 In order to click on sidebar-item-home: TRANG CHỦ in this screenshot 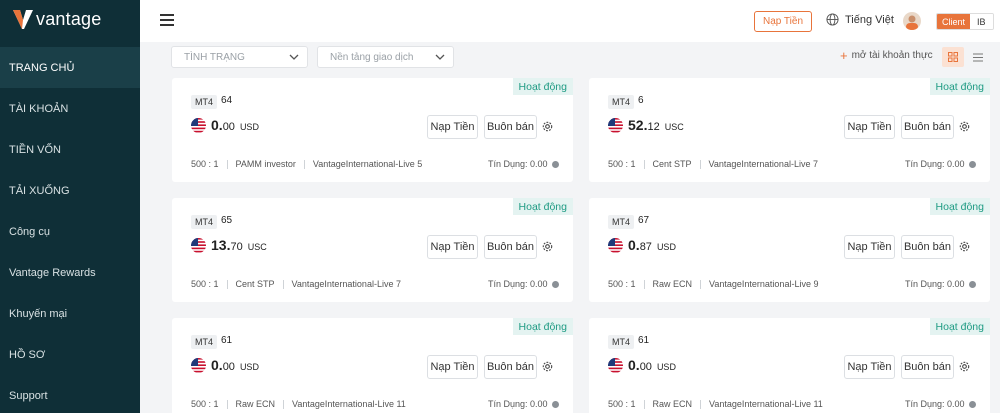, I will do `click(70, 67)`.